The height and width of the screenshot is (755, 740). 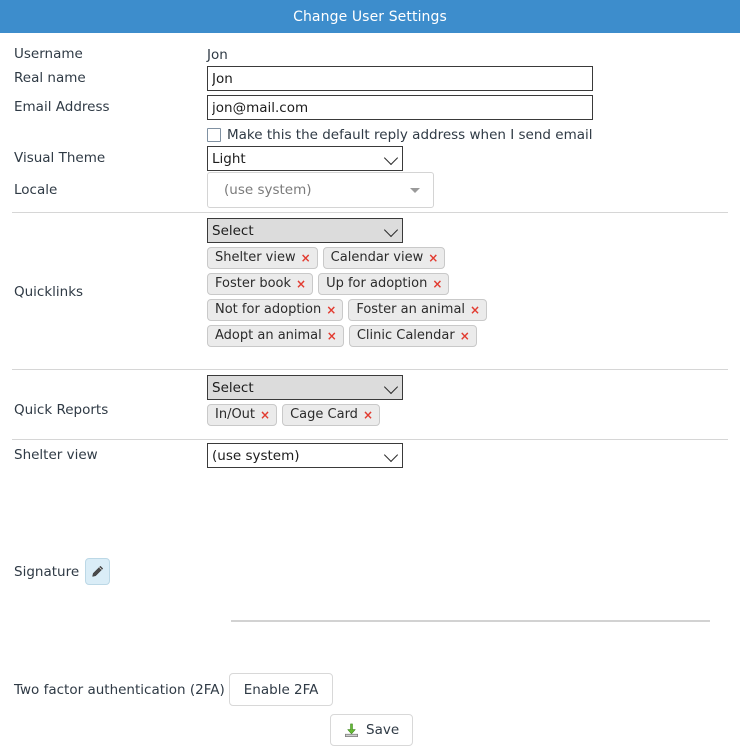 I want to click on default-reply-checkbox, so click(x=214, y=135).